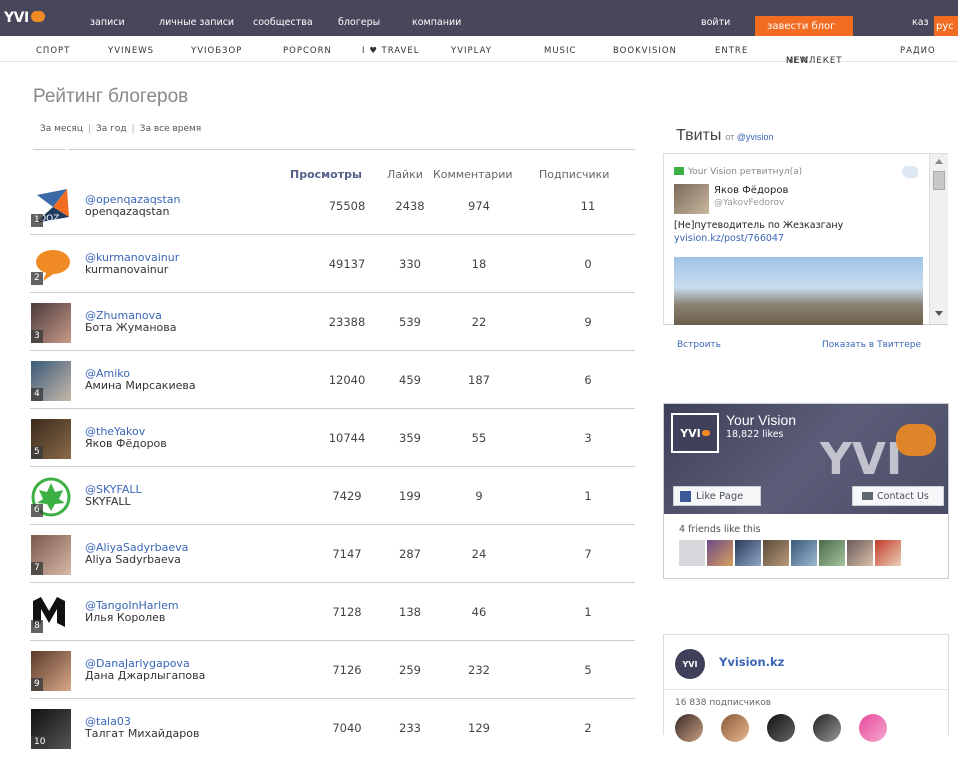 The width and height of the screenshot is (958, 757). I want to click on tweet-author-avatar, so click(691, 199).